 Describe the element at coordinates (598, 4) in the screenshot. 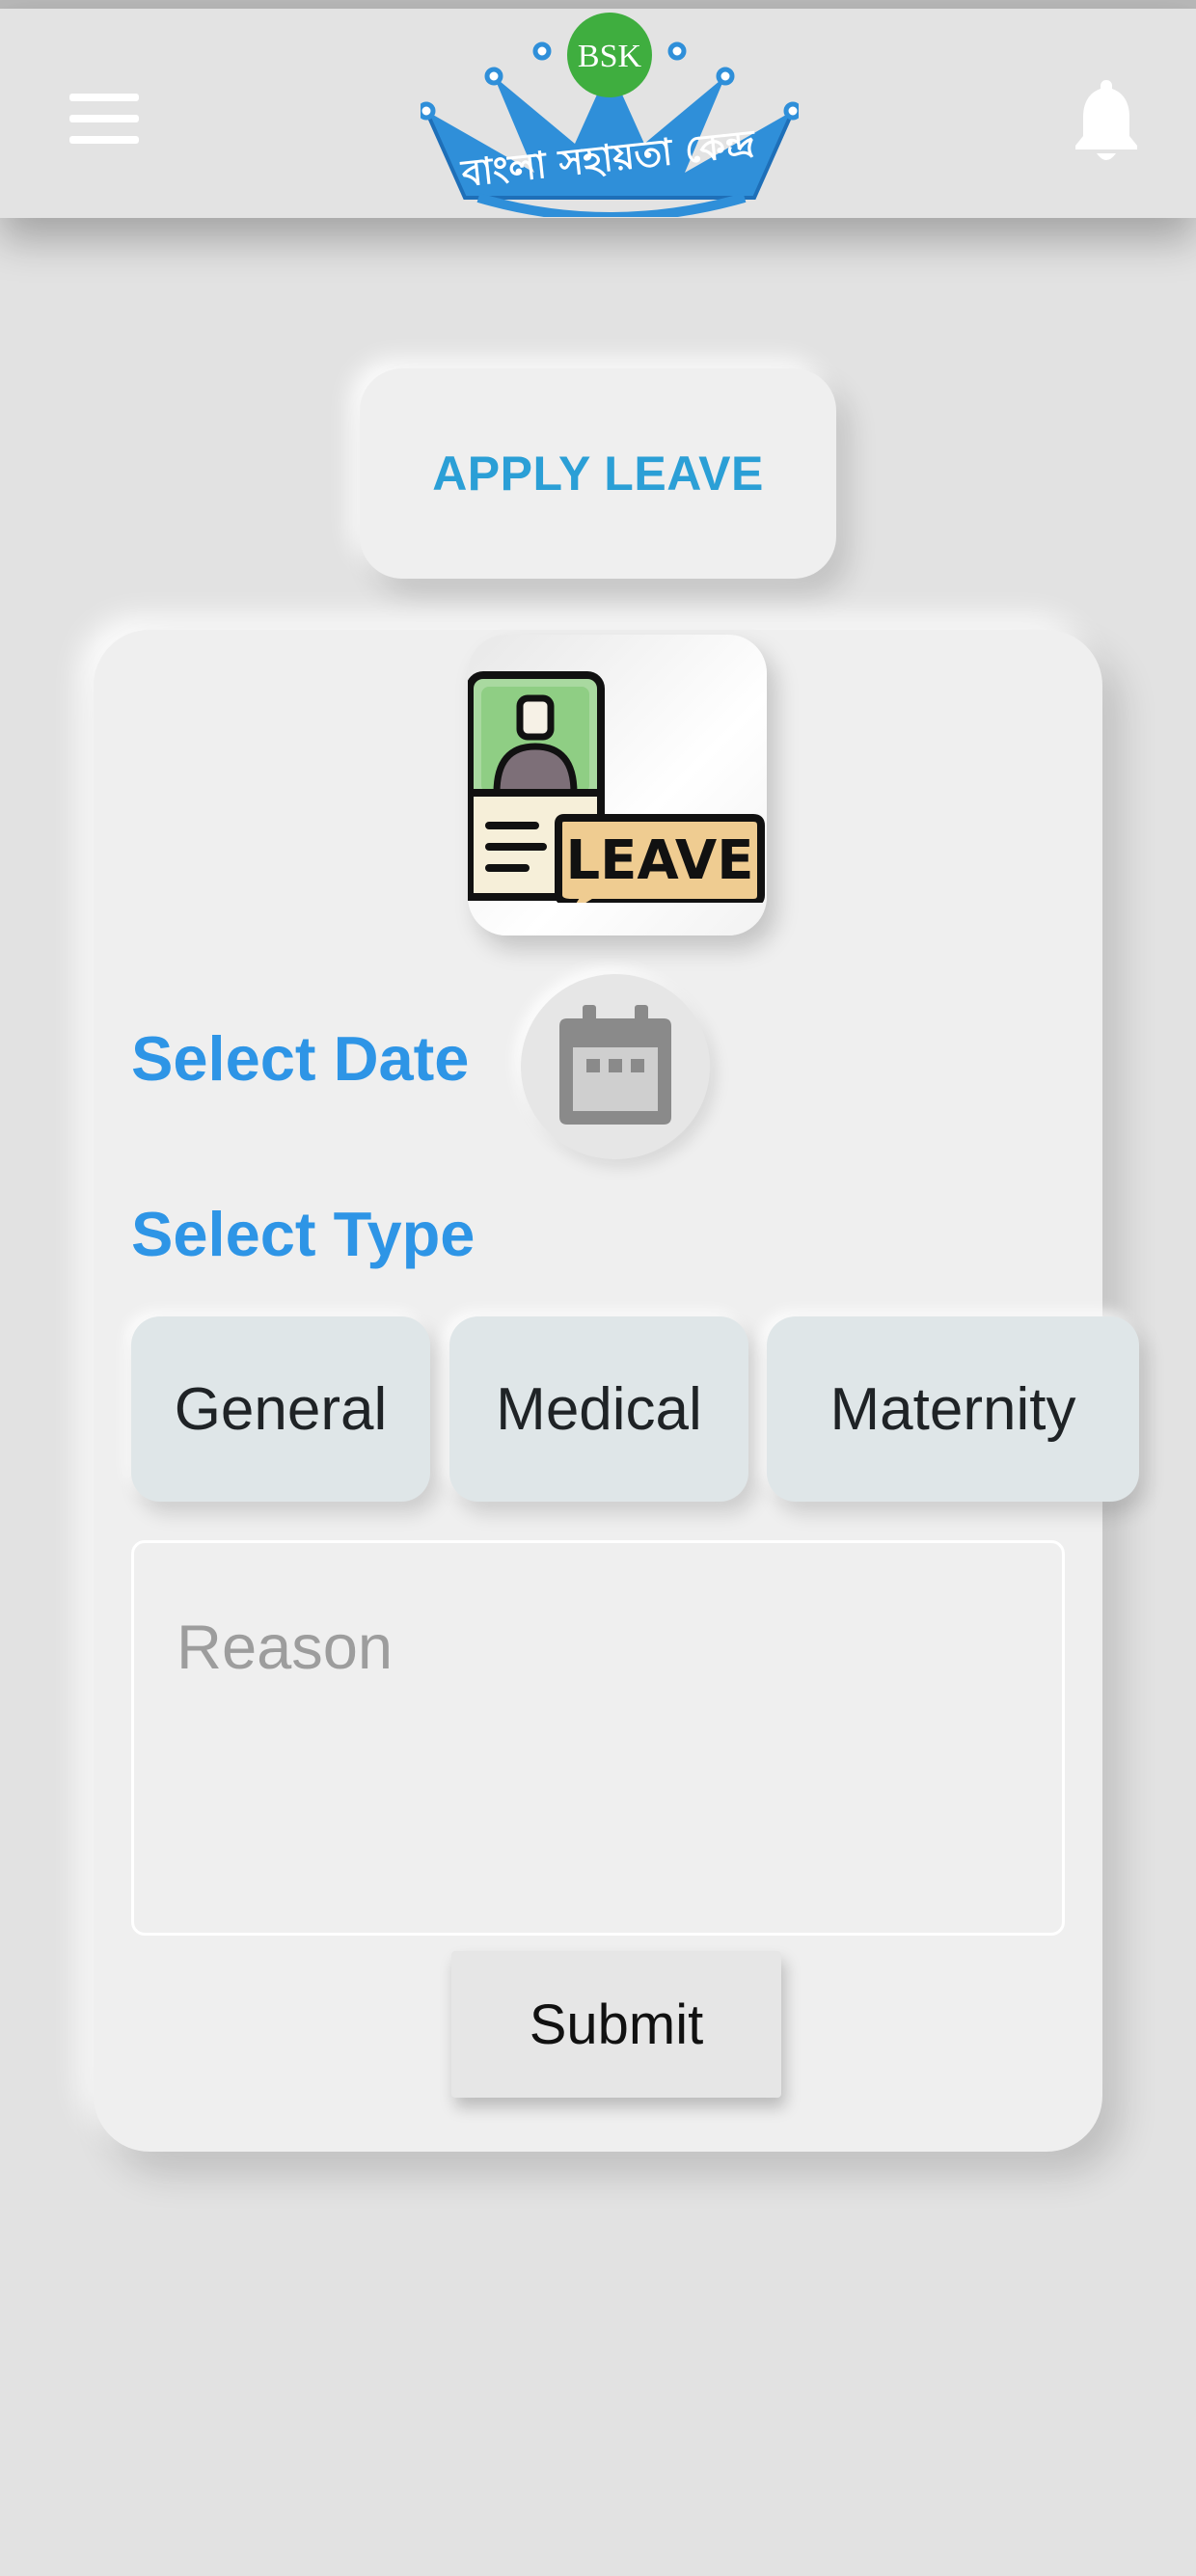

I see `status-strip` at that location.